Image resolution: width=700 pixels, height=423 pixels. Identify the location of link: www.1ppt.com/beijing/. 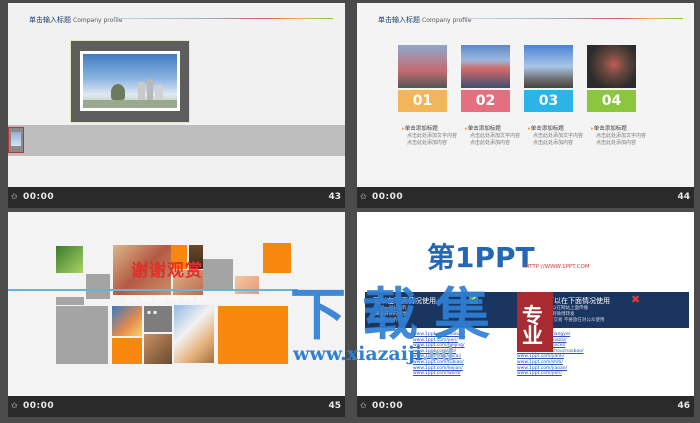
(439, 346).